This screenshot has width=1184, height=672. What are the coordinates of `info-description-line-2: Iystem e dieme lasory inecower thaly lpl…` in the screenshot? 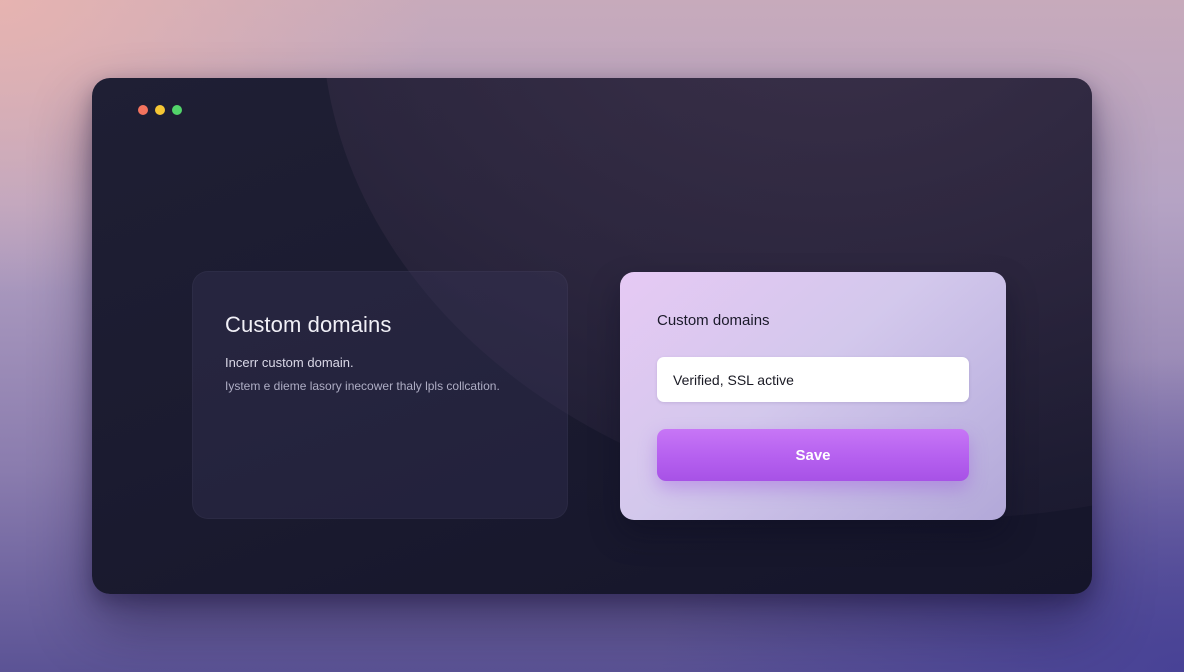 It's located at (362, 386).